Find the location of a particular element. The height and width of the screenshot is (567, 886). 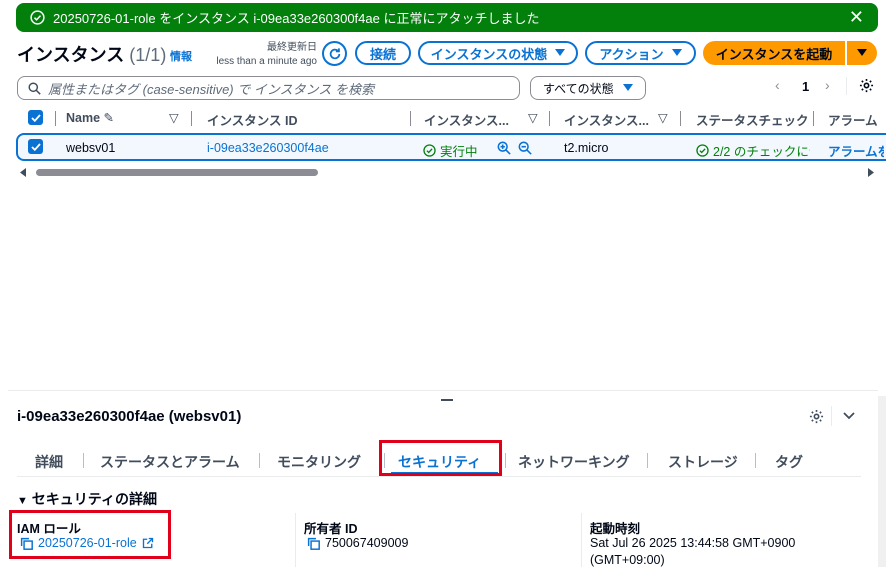

page-title: インスタンス (1/1) is located at coordinates (91, 54).